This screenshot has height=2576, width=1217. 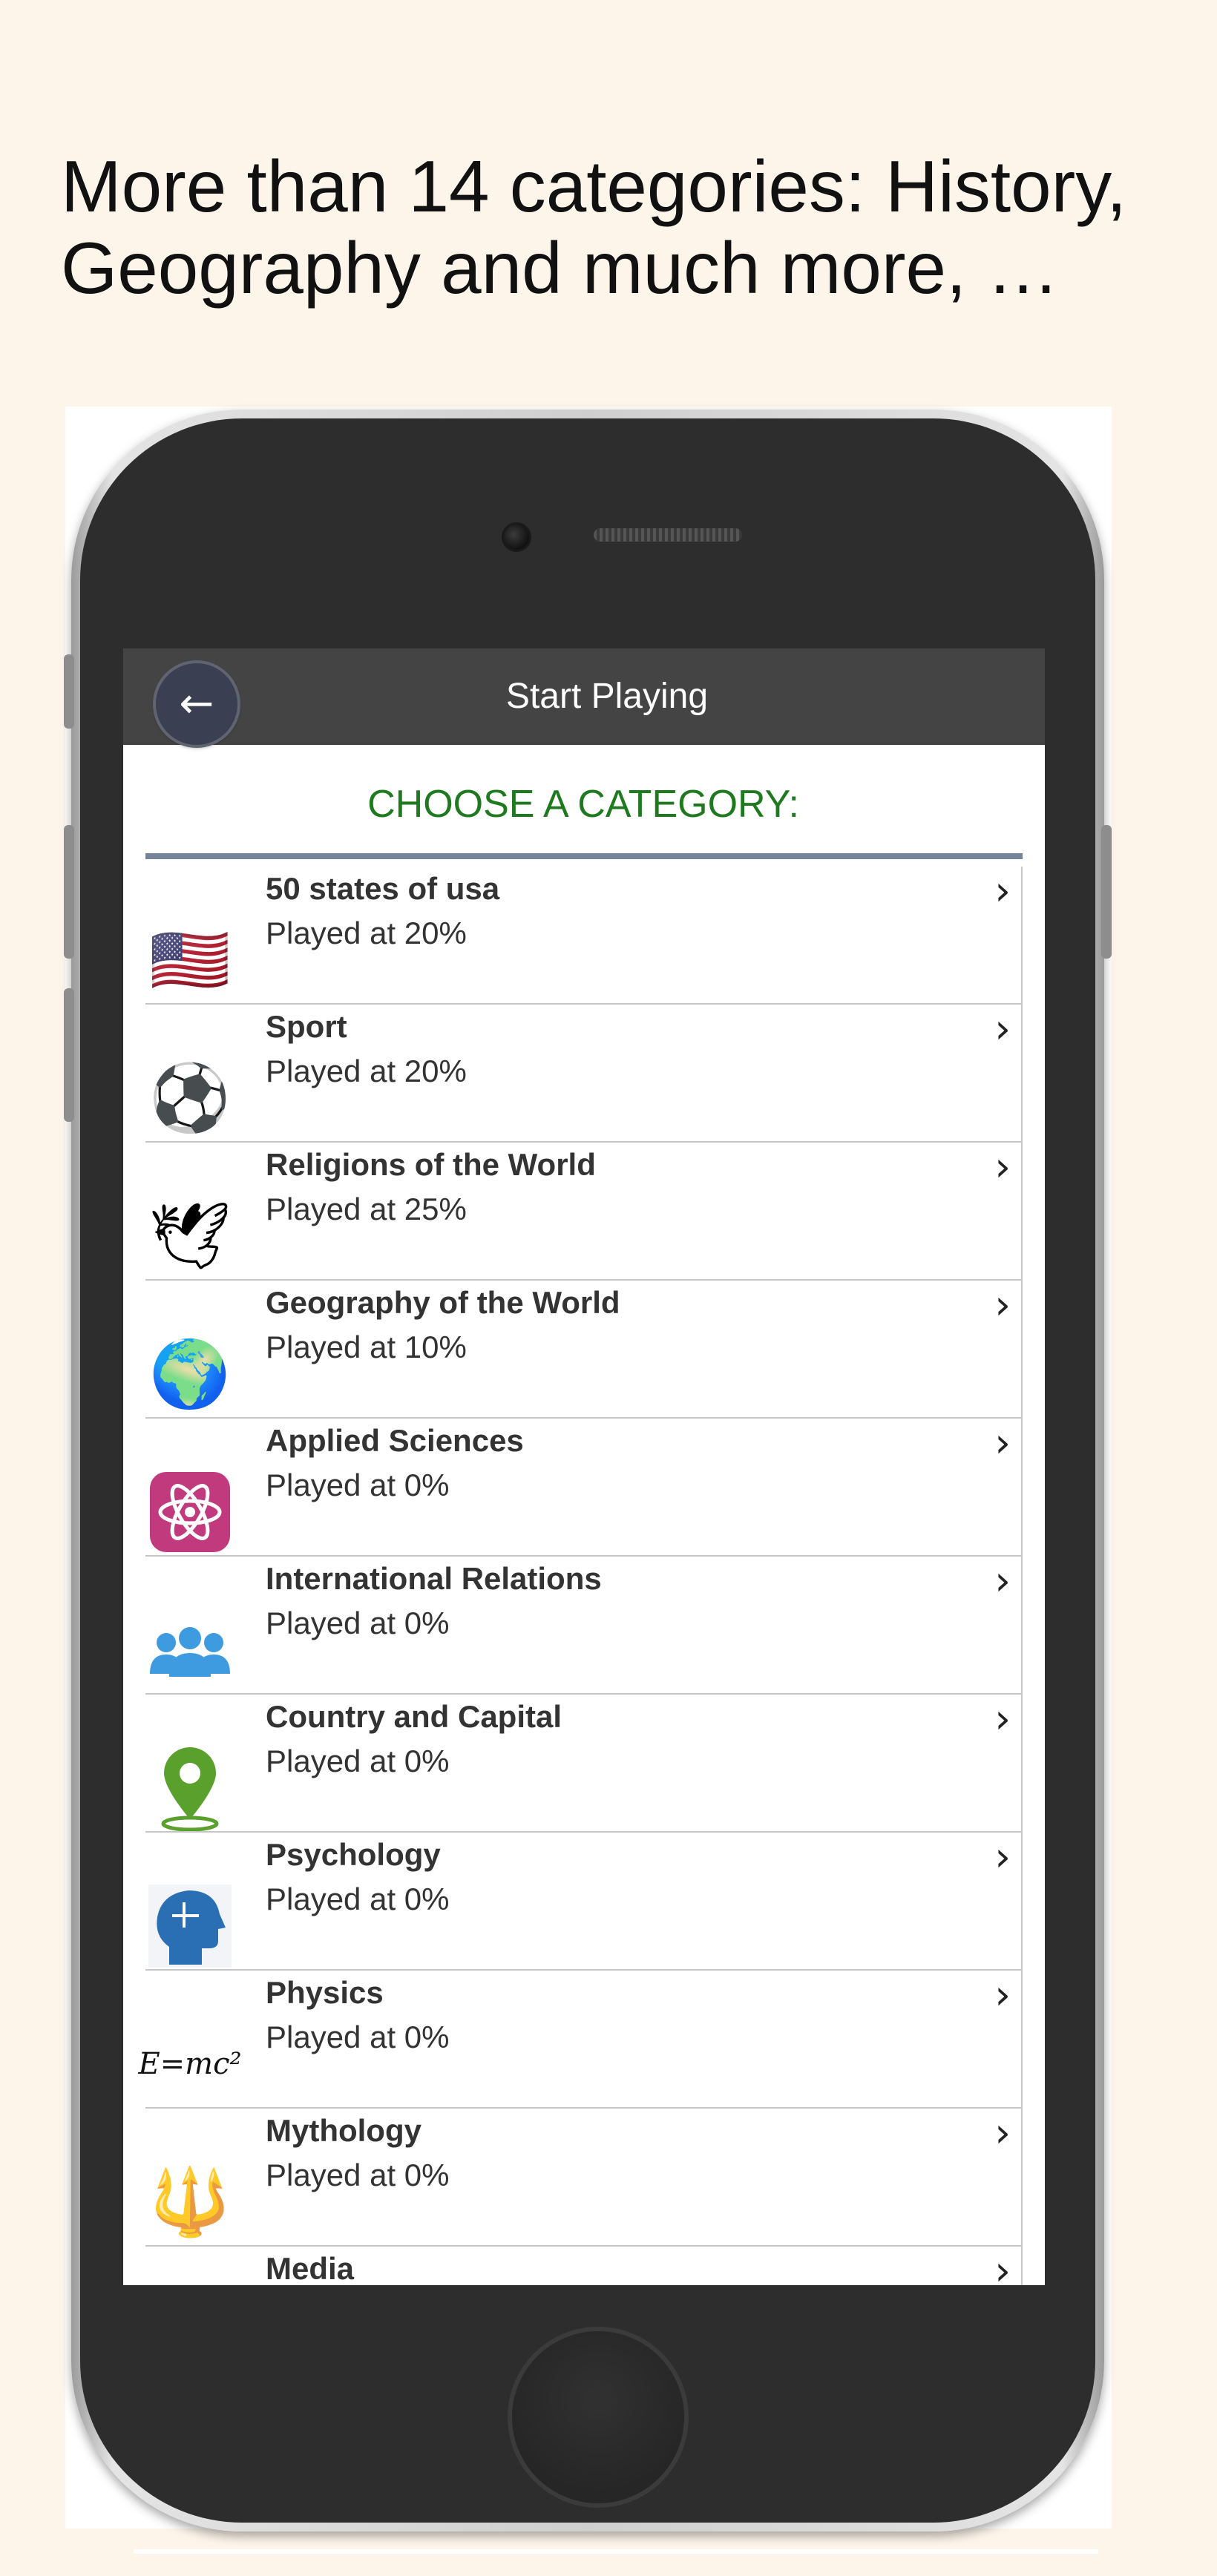 I want to click on category-progress: Played at 25%, so click(x=367, y=1209).